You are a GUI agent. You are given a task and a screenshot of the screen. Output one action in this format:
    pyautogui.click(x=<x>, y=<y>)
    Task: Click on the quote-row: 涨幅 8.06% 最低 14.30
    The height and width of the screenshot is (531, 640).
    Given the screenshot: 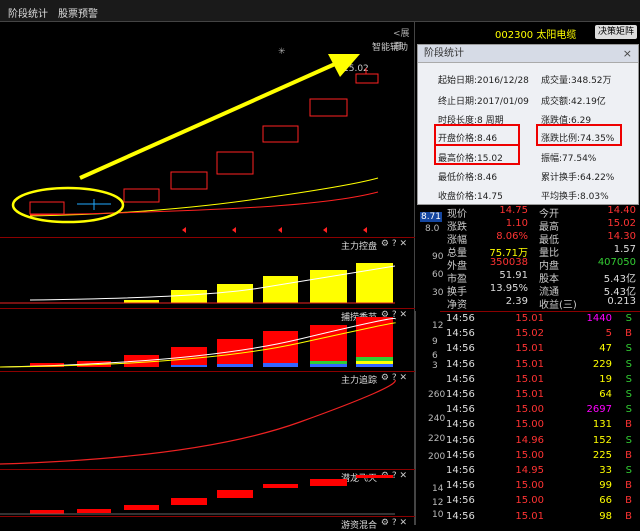 What is the action you would take?
    pyautogui.click(x=541, y=238)
    